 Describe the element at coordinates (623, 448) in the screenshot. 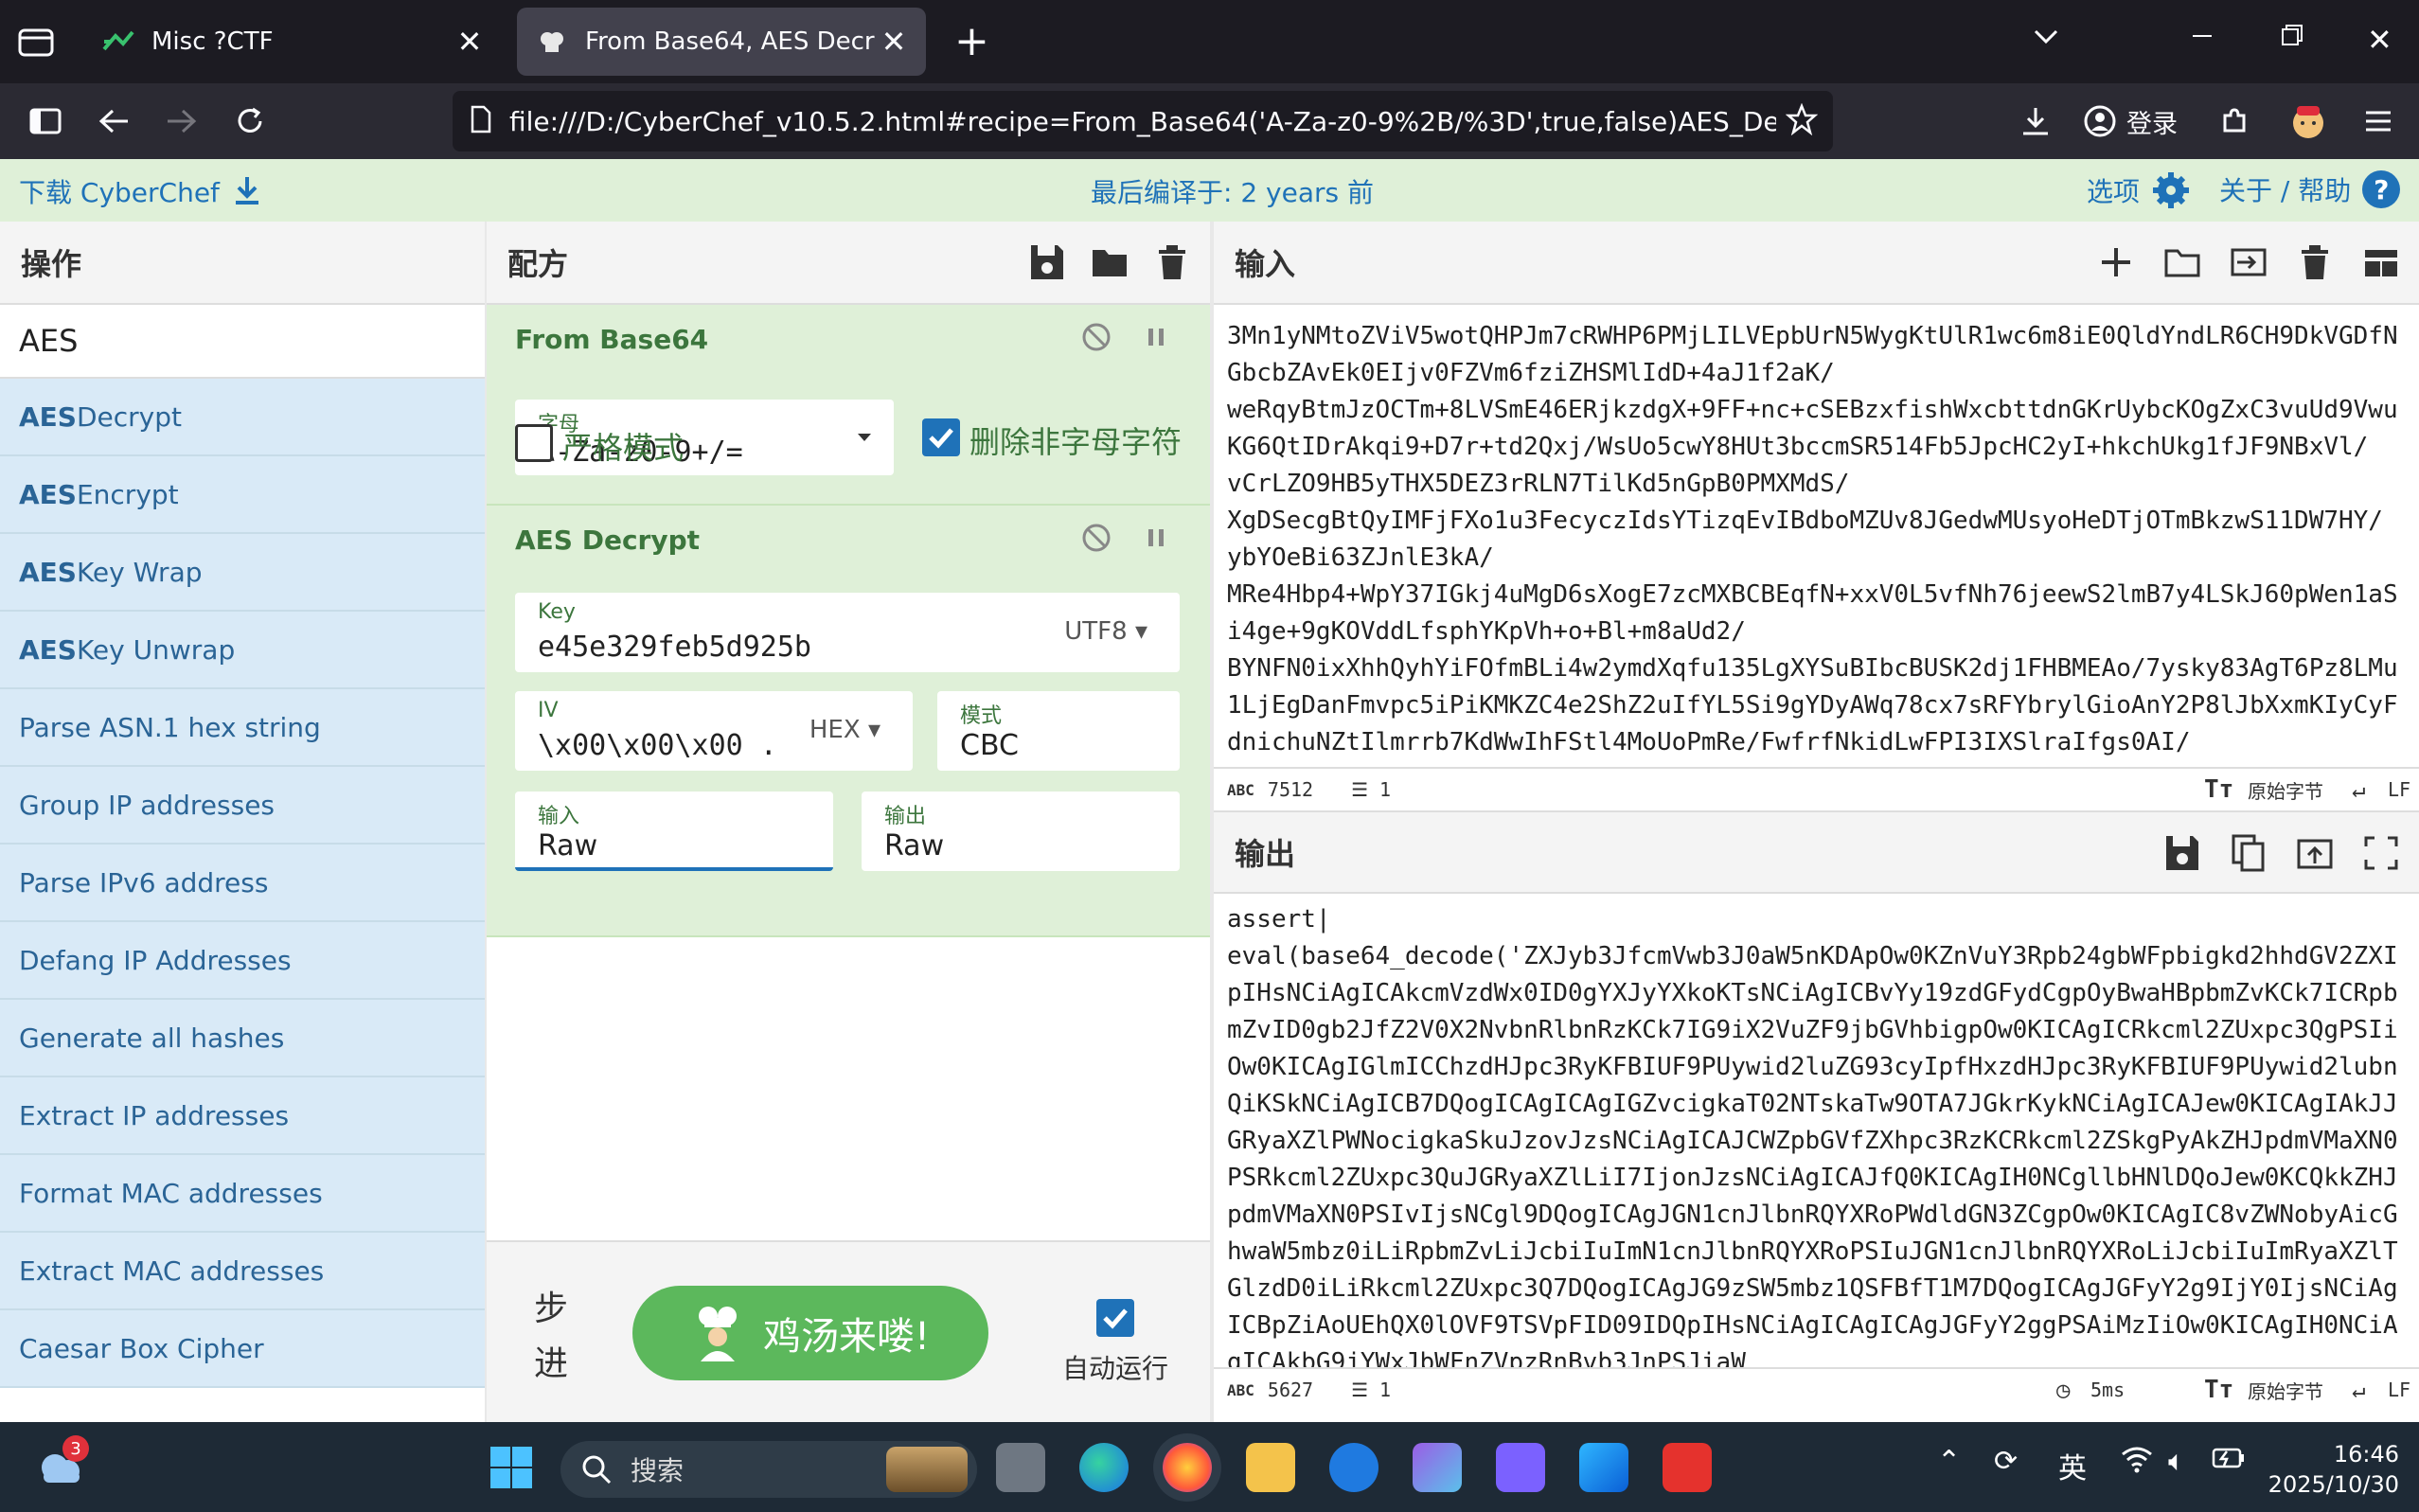

I see `strict-mode-label: 严格模式` at that location.